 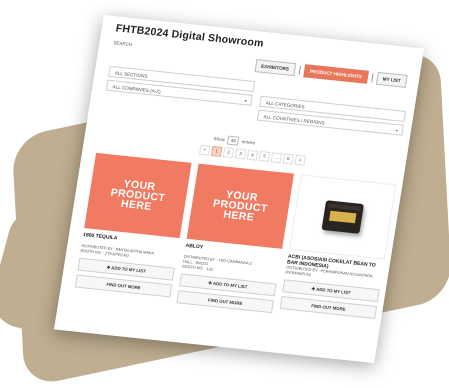 I want to click on page-button: 2, so click(x=228, y=153).